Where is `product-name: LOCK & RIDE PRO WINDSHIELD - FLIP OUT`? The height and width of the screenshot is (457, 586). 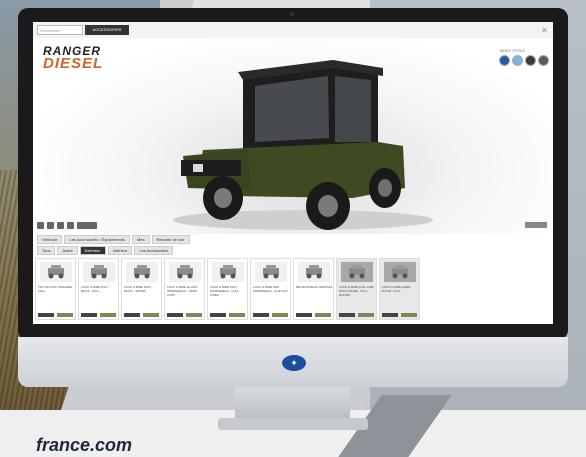 product-name: LOCK & RIDE PRO WINDSHIELD - FLIP OUT is located at coordinates (270, 289).